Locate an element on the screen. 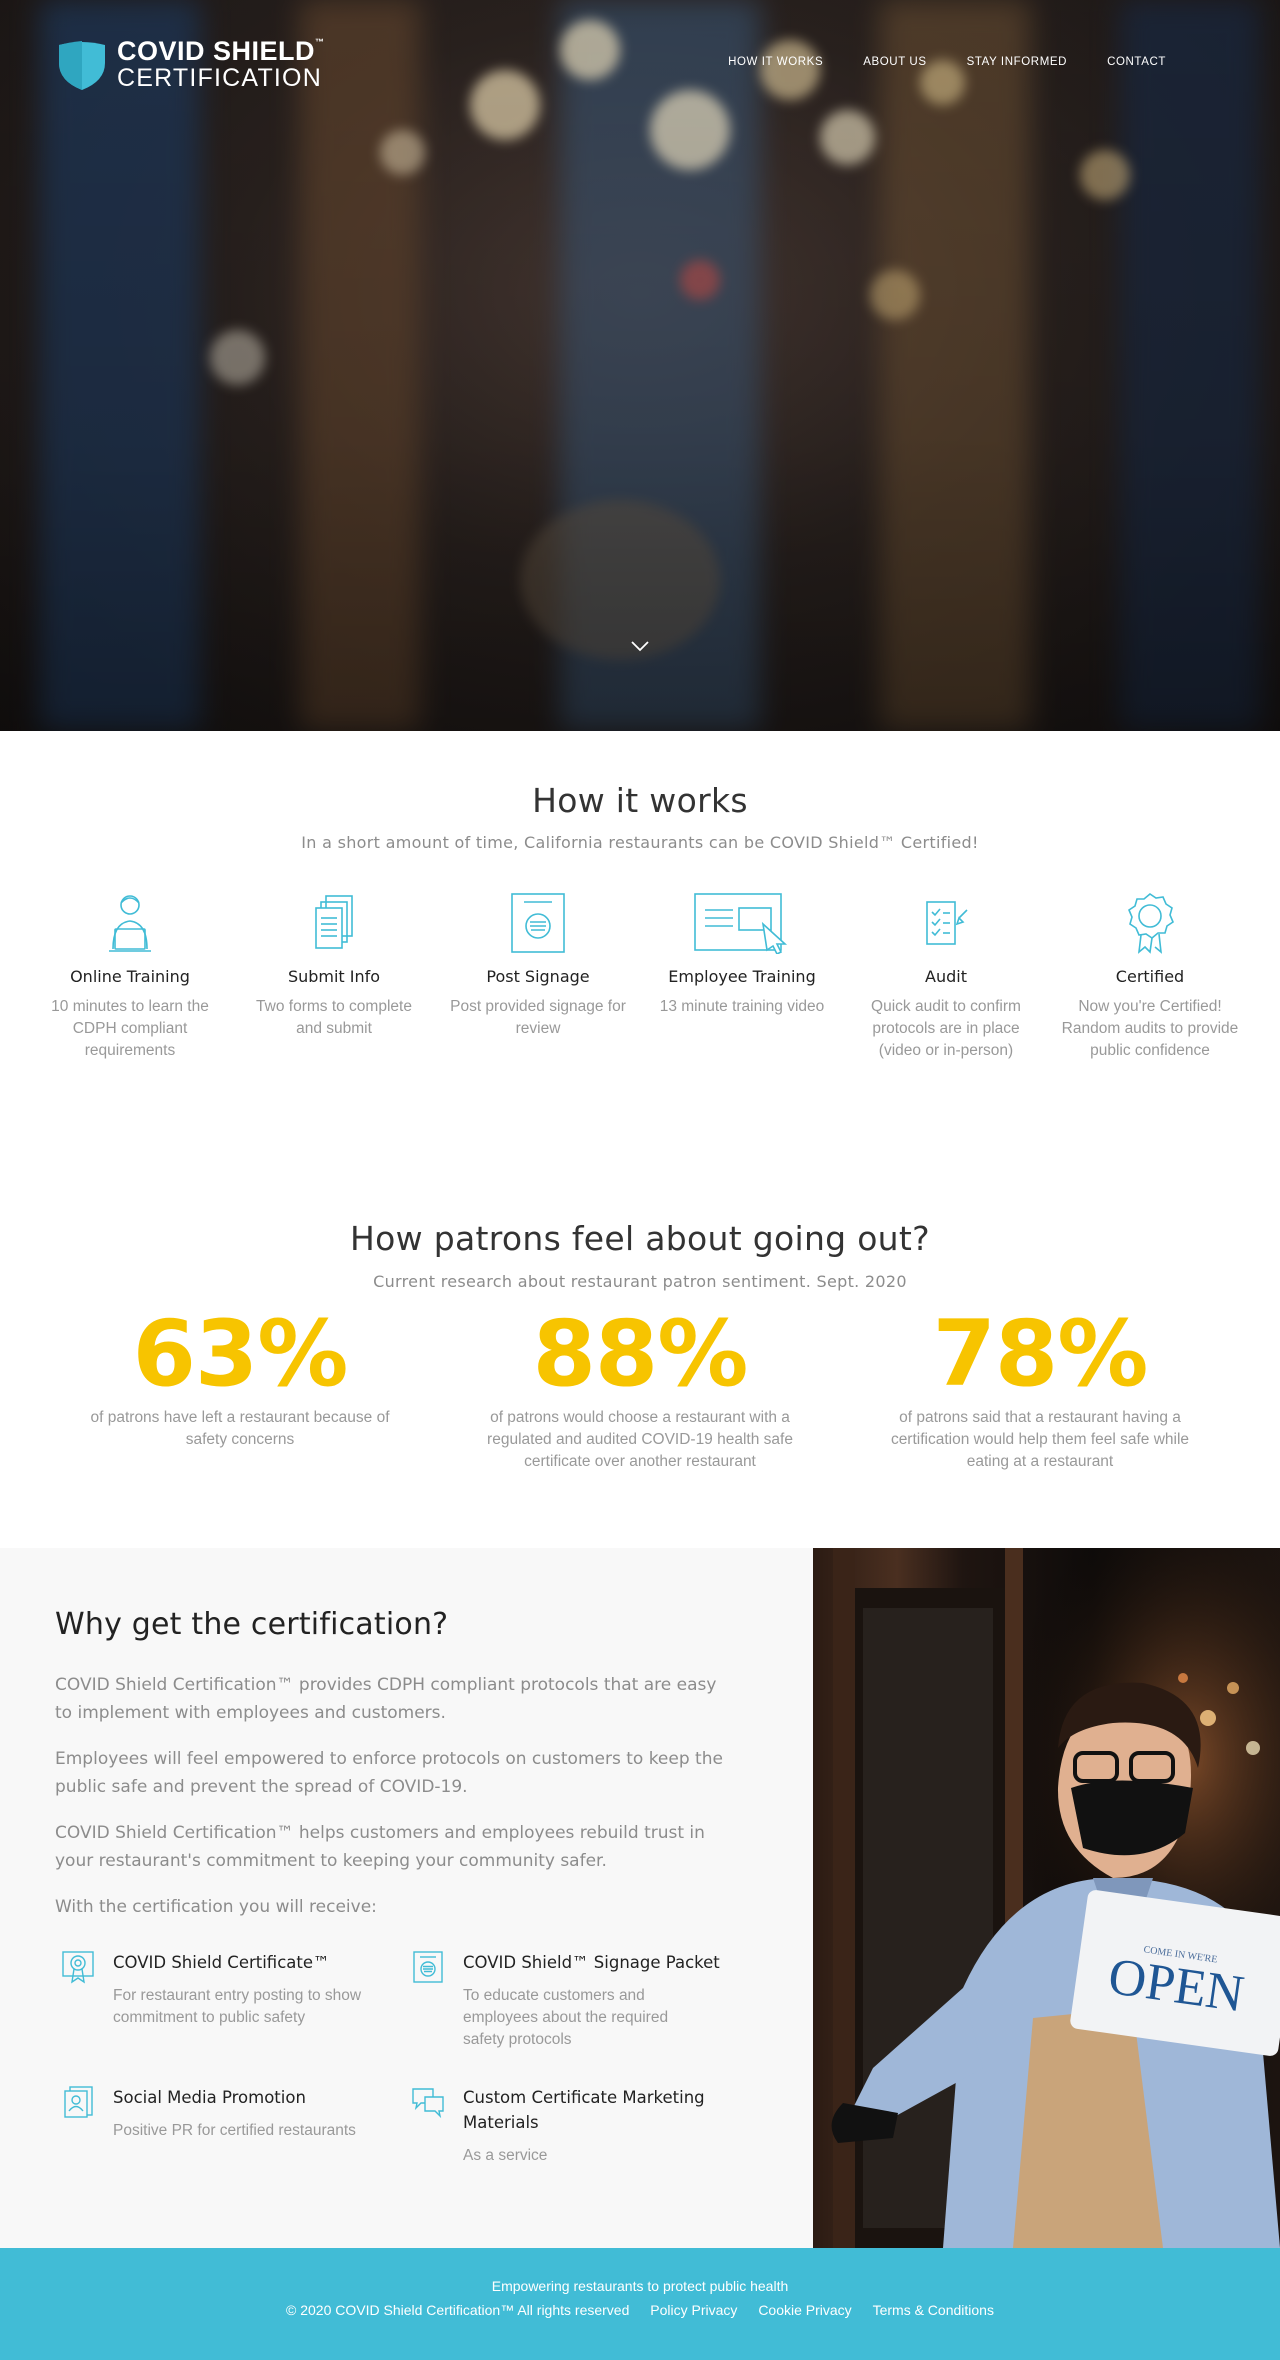 Image resolution: width=1280 pixels, height=2360 pixels. footer-link-terms: Terms & Conditions is located at coordinates (933, 2310).